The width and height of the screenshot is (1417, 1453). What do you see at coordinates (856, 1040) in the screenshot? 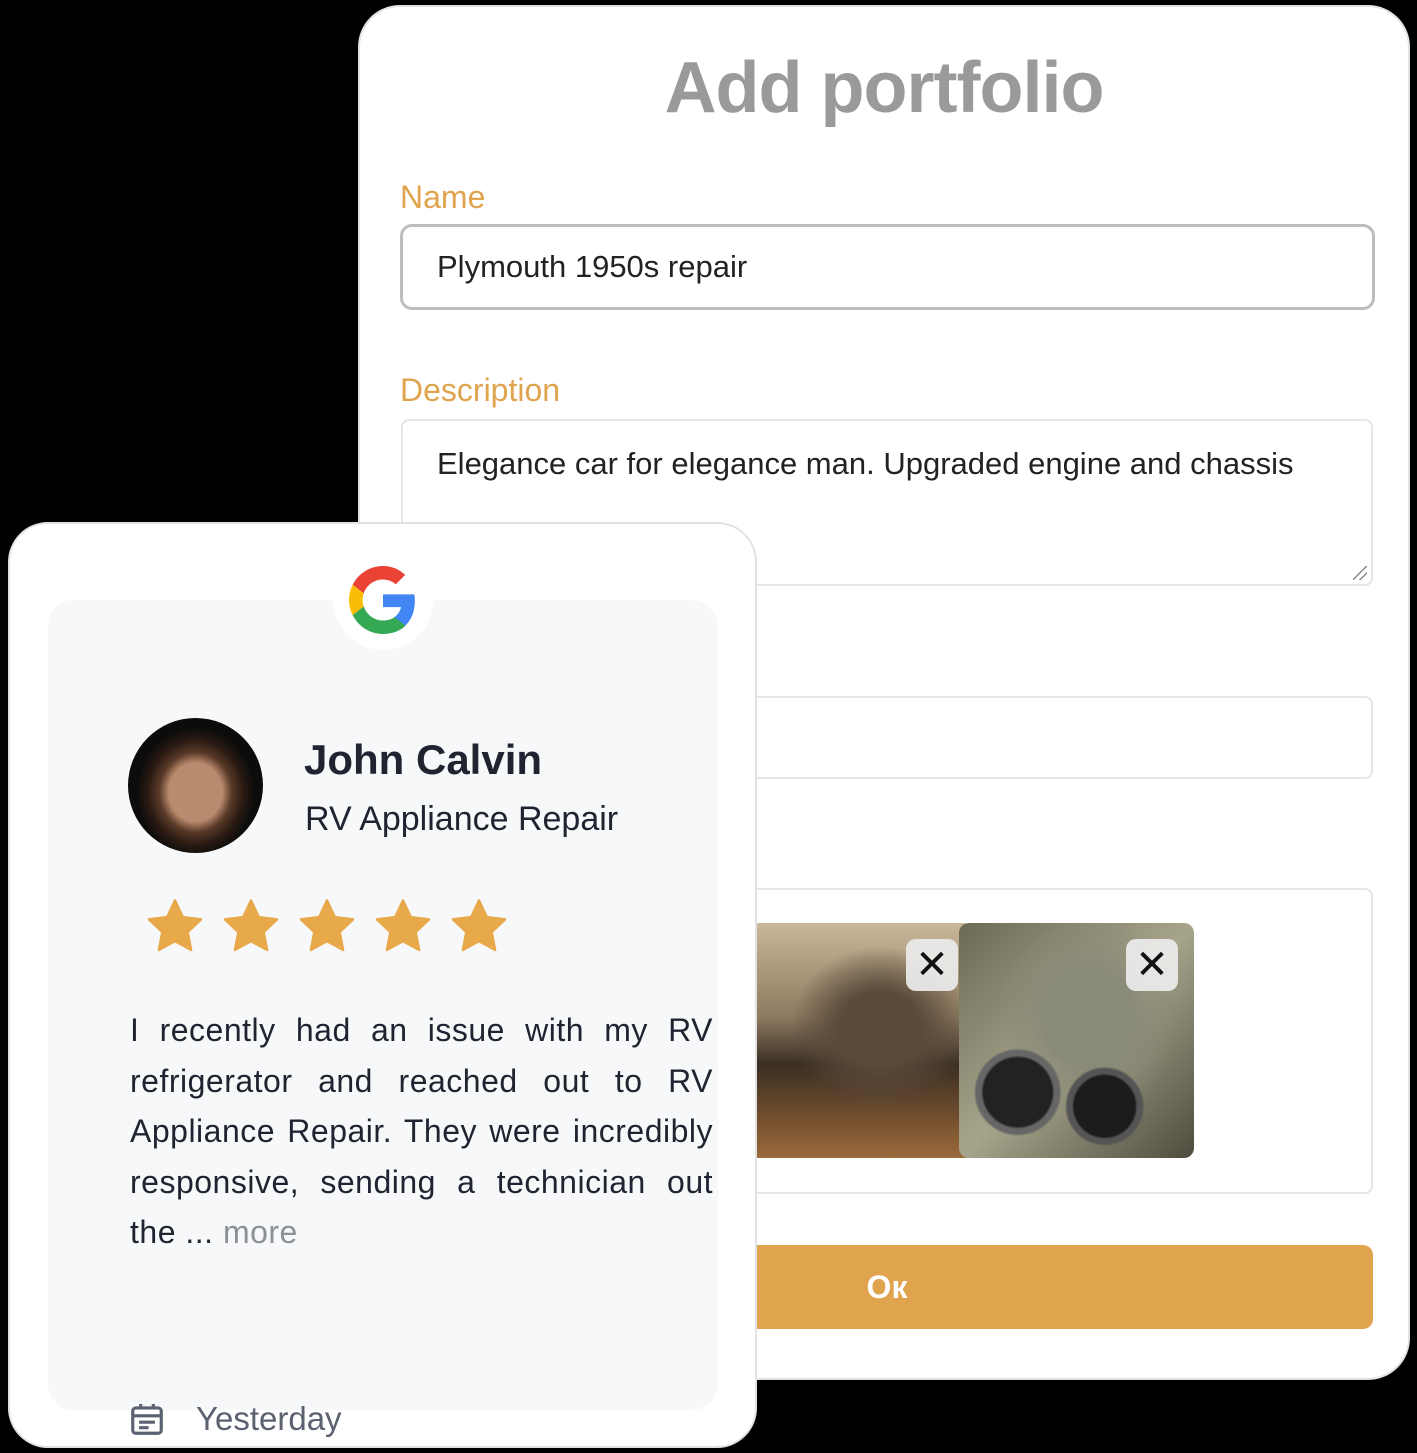
I see `image-thumbnail-car: ✕` at bounding box center [856, 1040].